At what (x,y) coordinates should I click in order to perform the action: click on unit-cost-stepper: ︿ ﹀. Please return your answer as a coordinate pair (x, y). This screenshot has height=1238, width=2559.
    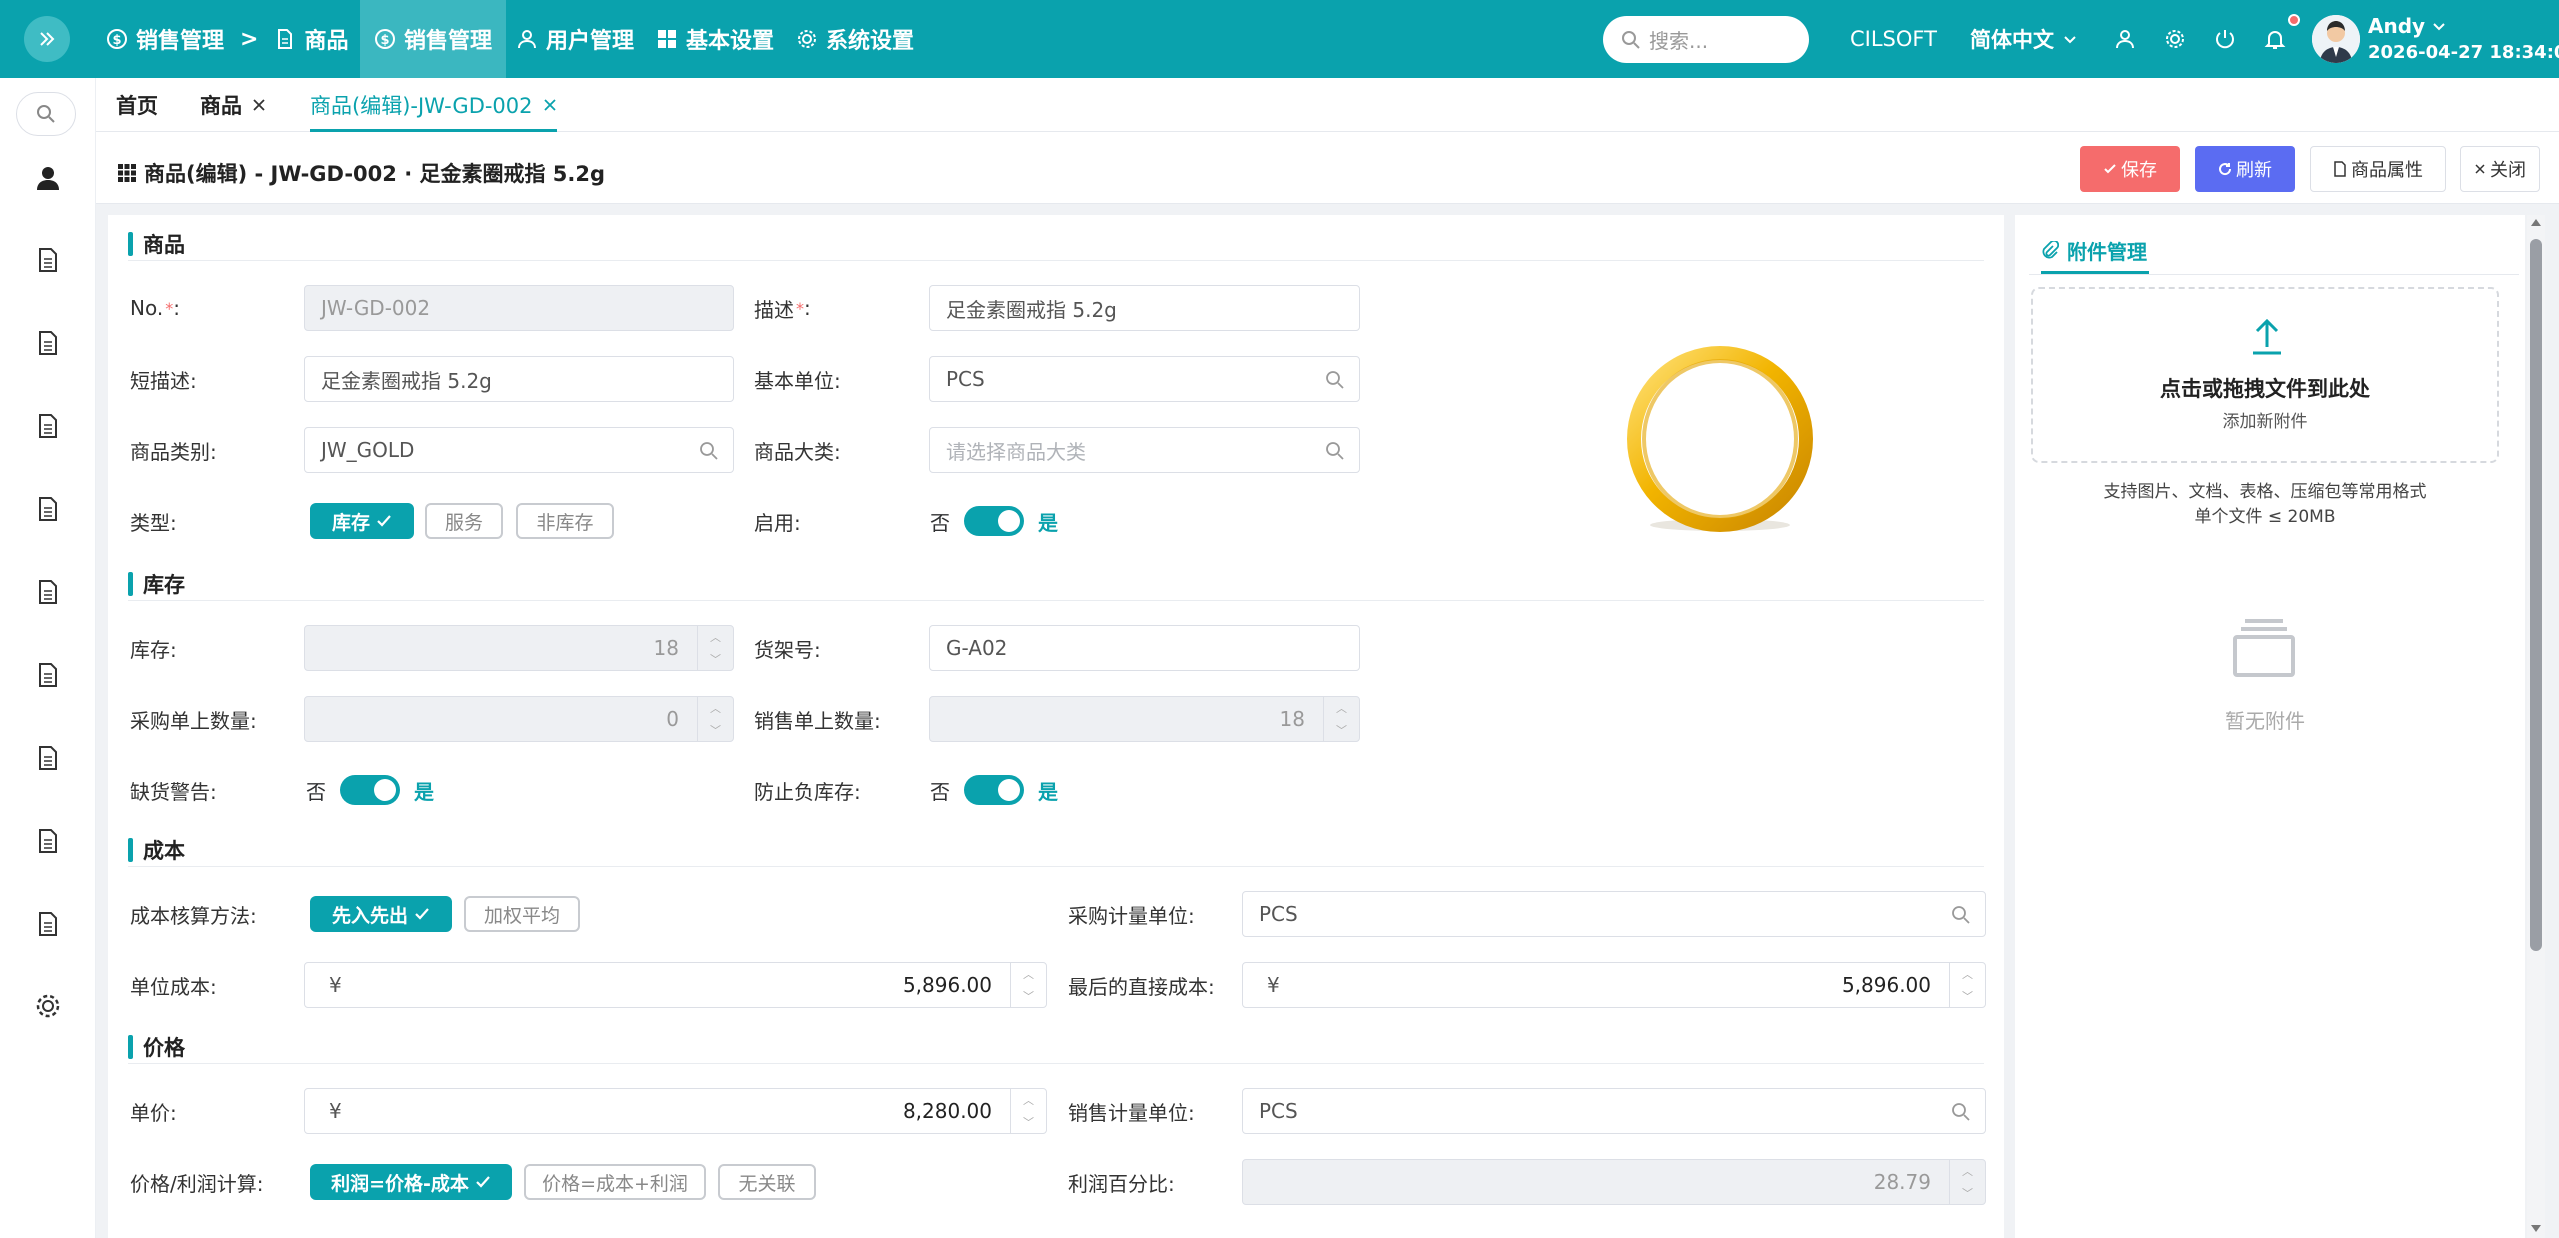
    Looking at the image, I should click on (1028, 985).